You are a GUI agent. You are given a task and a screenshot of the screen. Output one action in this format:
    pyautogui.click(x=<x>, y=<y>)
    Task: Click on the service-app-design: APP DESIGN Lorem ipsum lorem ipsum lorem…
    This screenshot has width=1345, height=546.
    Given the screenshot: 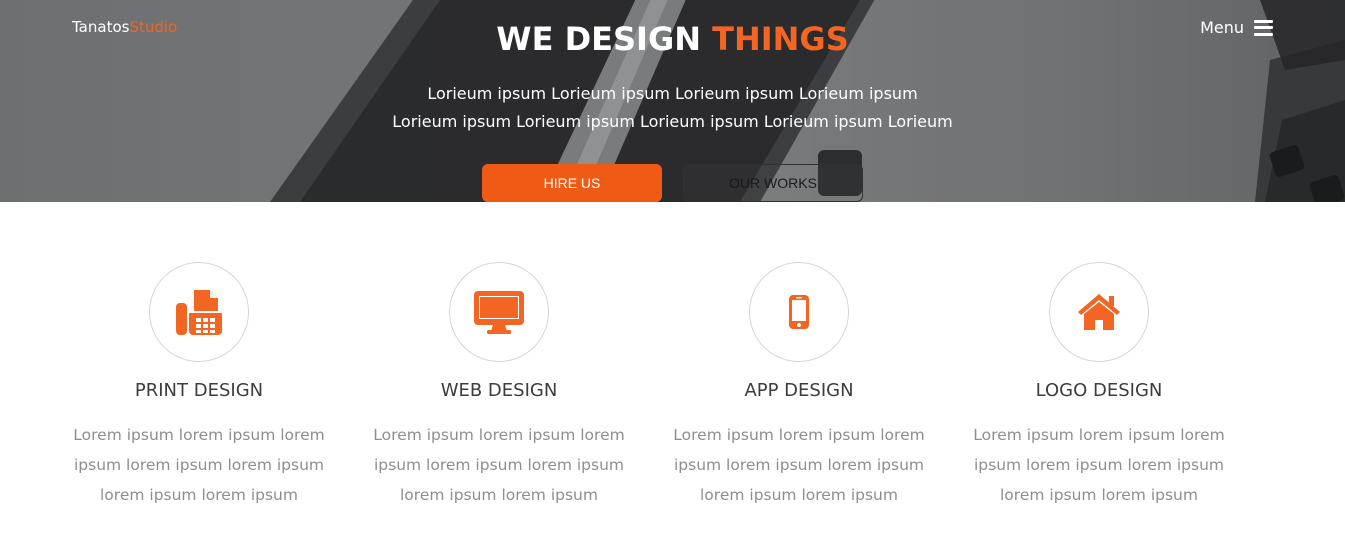 What is the action you would take?
    pyautogui.click(x=799, y=386)
    